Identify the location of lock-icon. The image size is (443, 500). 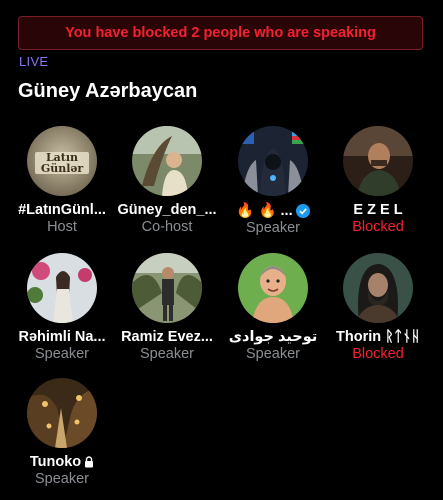
(89, 462).